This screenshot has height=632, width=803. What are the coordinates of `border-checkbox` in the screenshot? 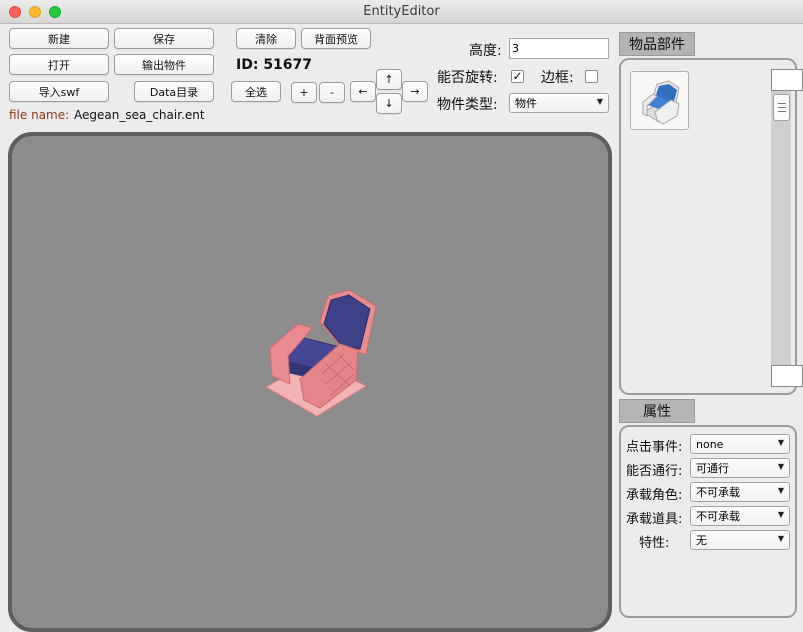 It's located at (591, 76).